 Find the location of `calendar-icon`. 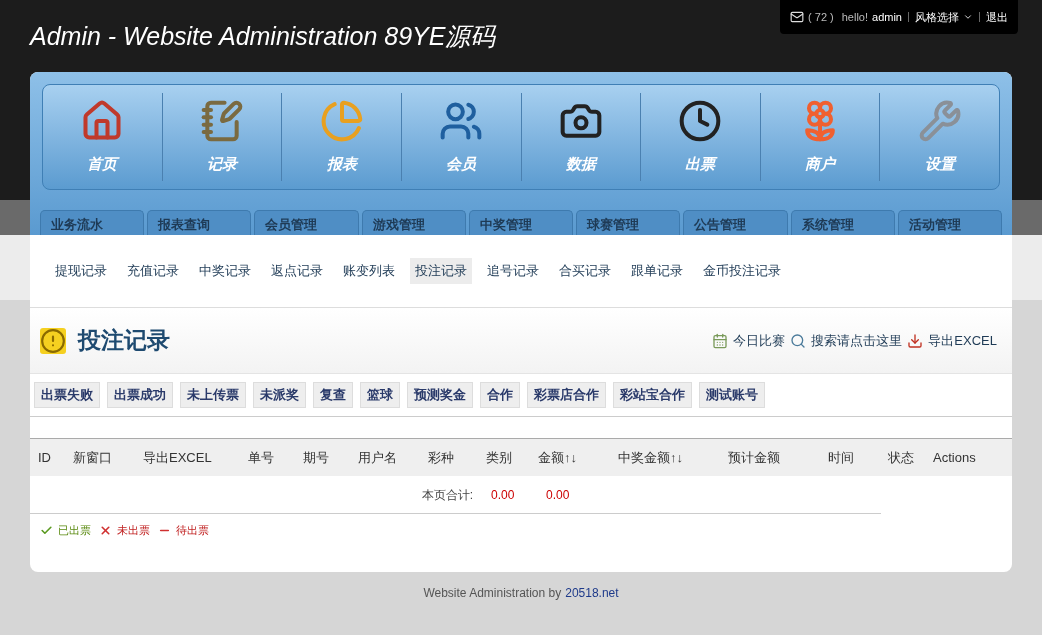

calendar-icon is located at coordinates (720, 340).